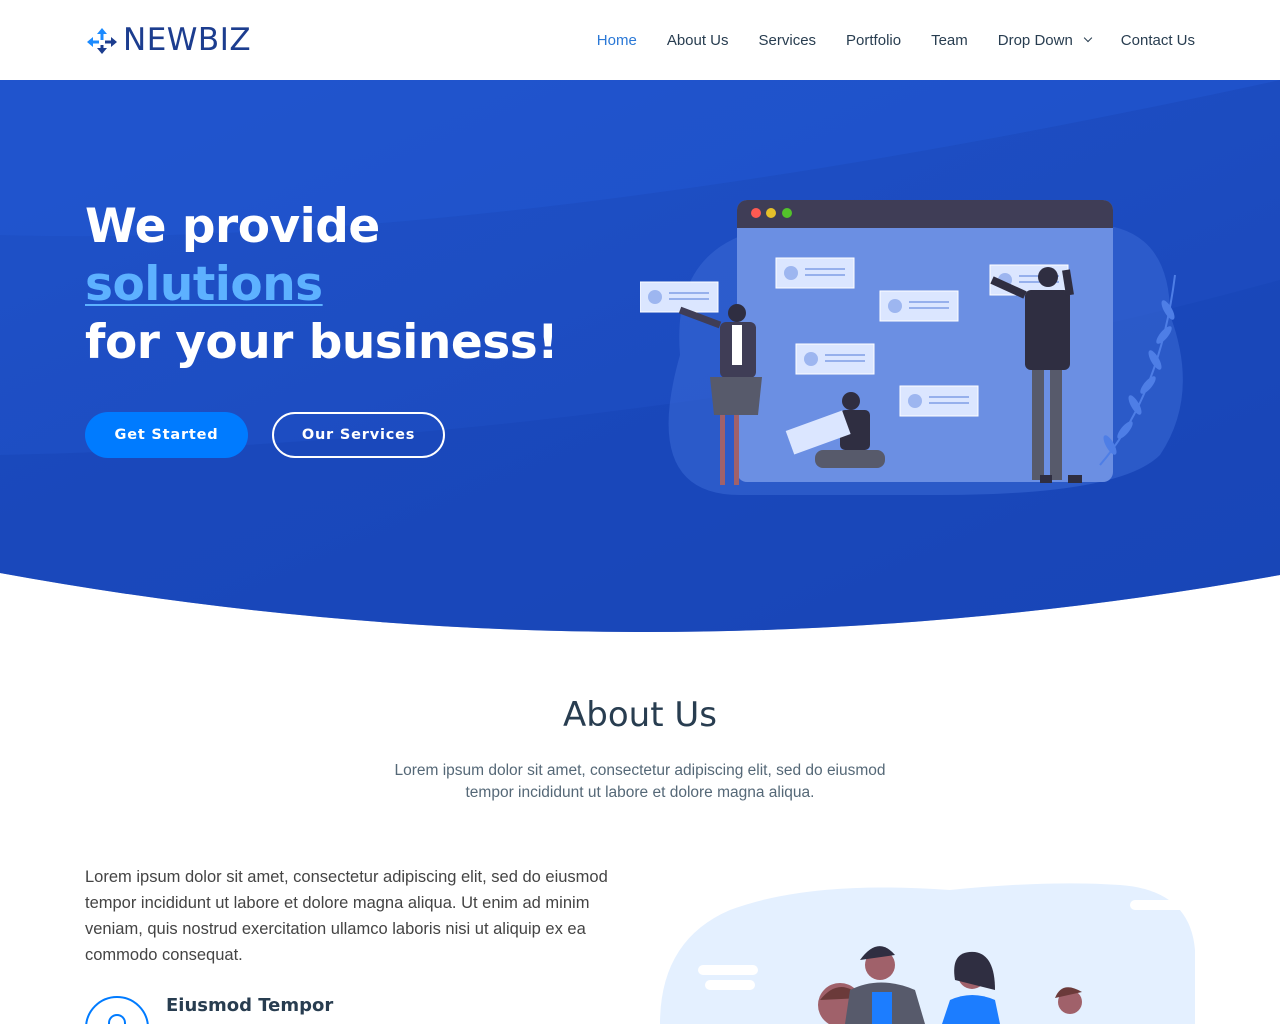 Image resolution: width=1280 pixels, height=1024 pixels. What do you see at coordinates (250, 1005) in the screenshot?
I see `feature-title: Eiusmod Tempor` at bounding box center [250, 1005].